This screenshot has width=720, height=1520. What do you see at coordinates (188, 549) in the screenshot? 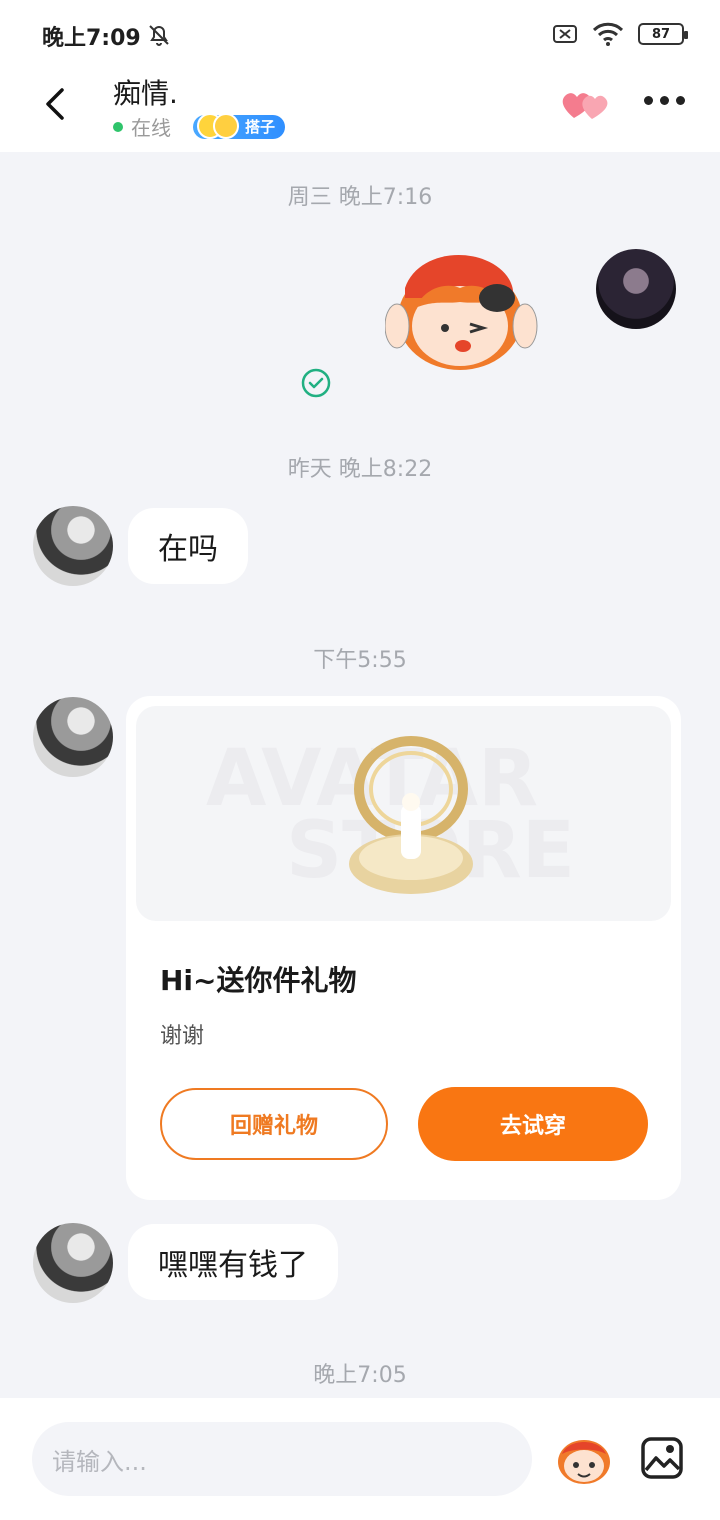
I see `message-text: 在吗` at bounding box center [188, 549].